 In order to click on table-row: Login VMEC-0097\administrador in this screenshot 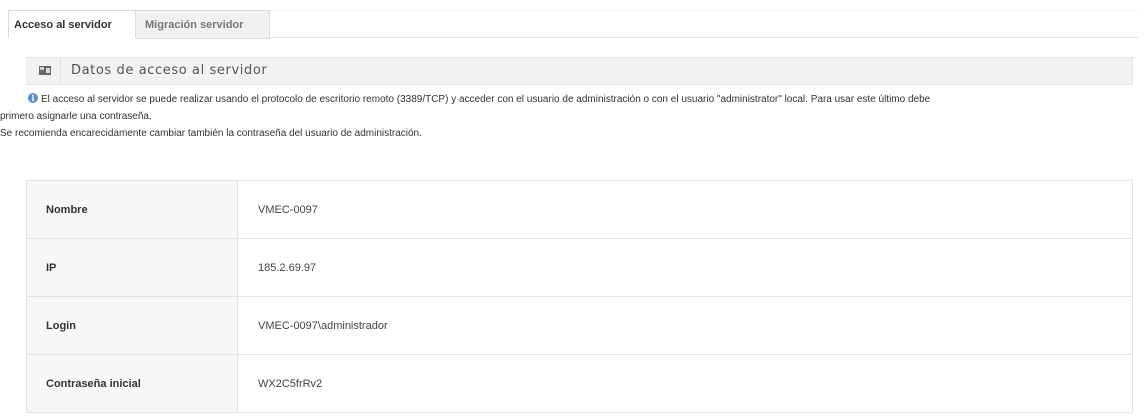, I will do `click(579, 325)`.